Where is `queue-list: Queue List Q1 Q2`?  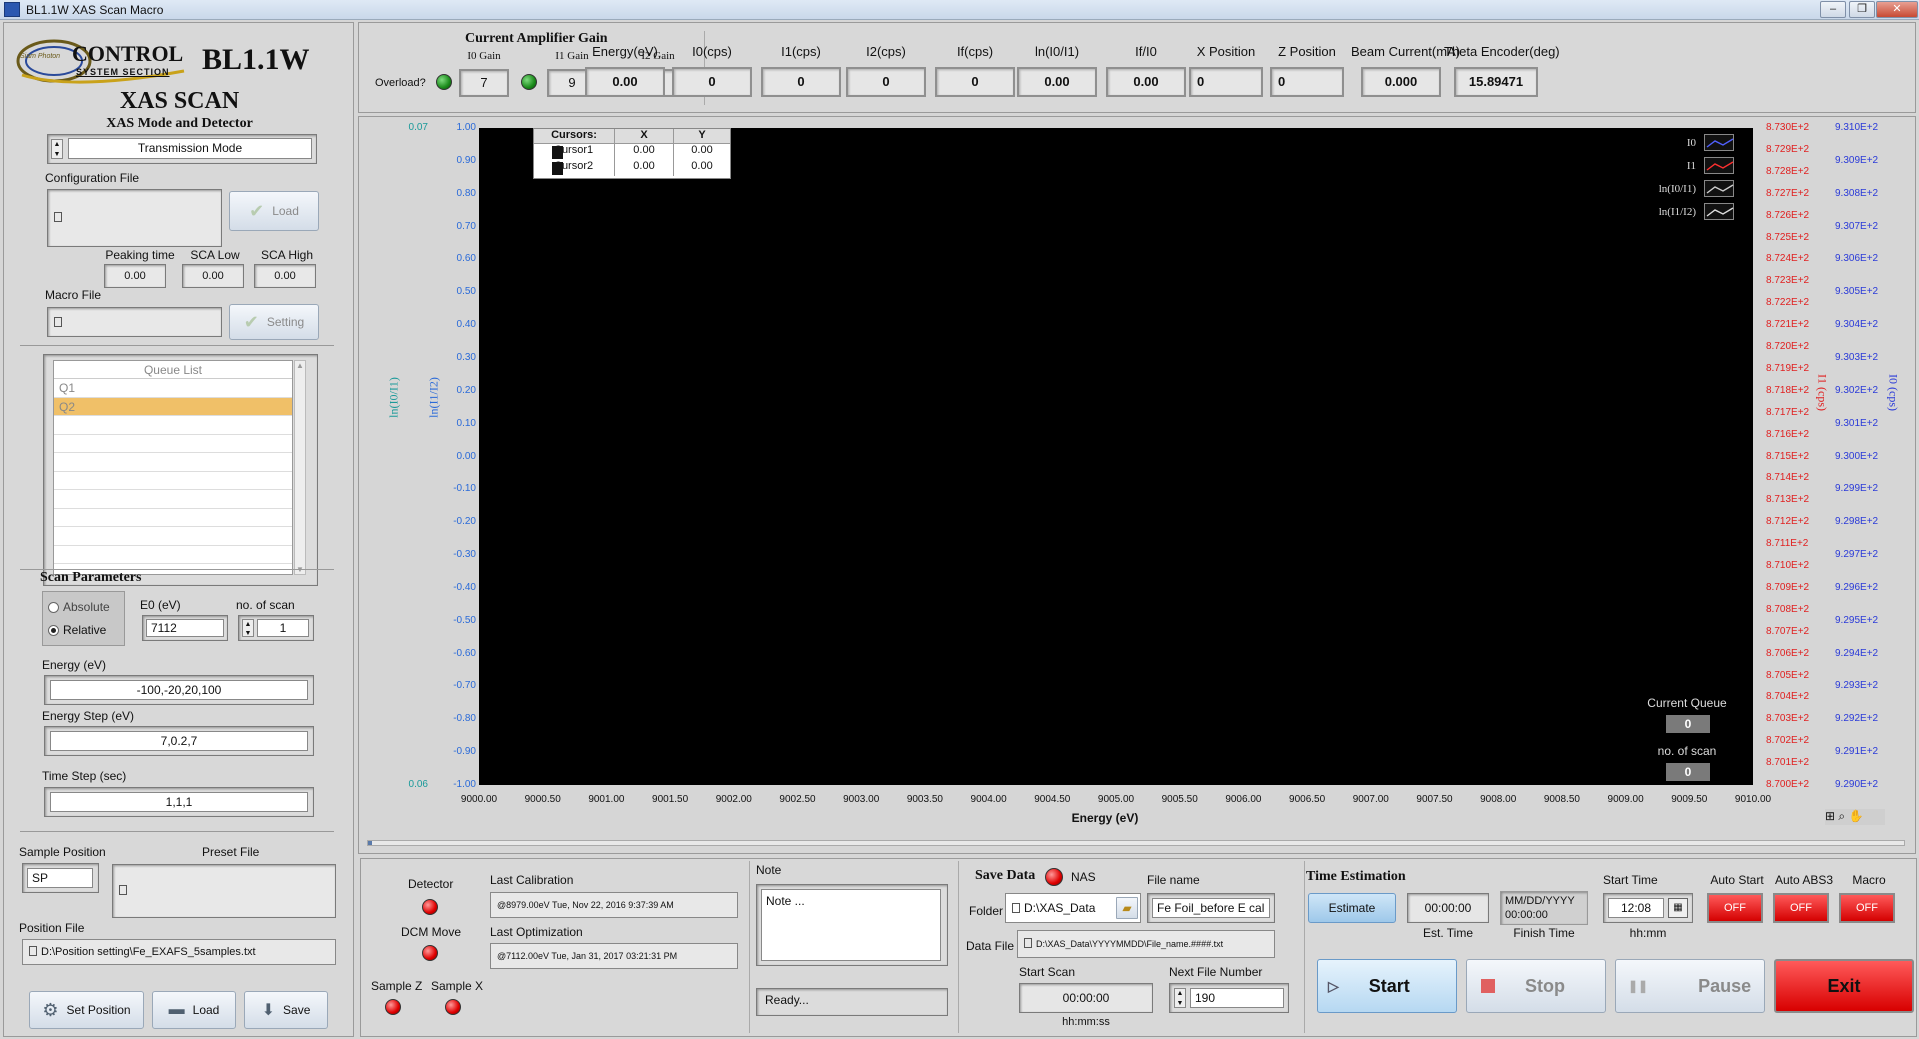 queue-list: Queue List Q1 Q2 is located at coordinates (173, 467).